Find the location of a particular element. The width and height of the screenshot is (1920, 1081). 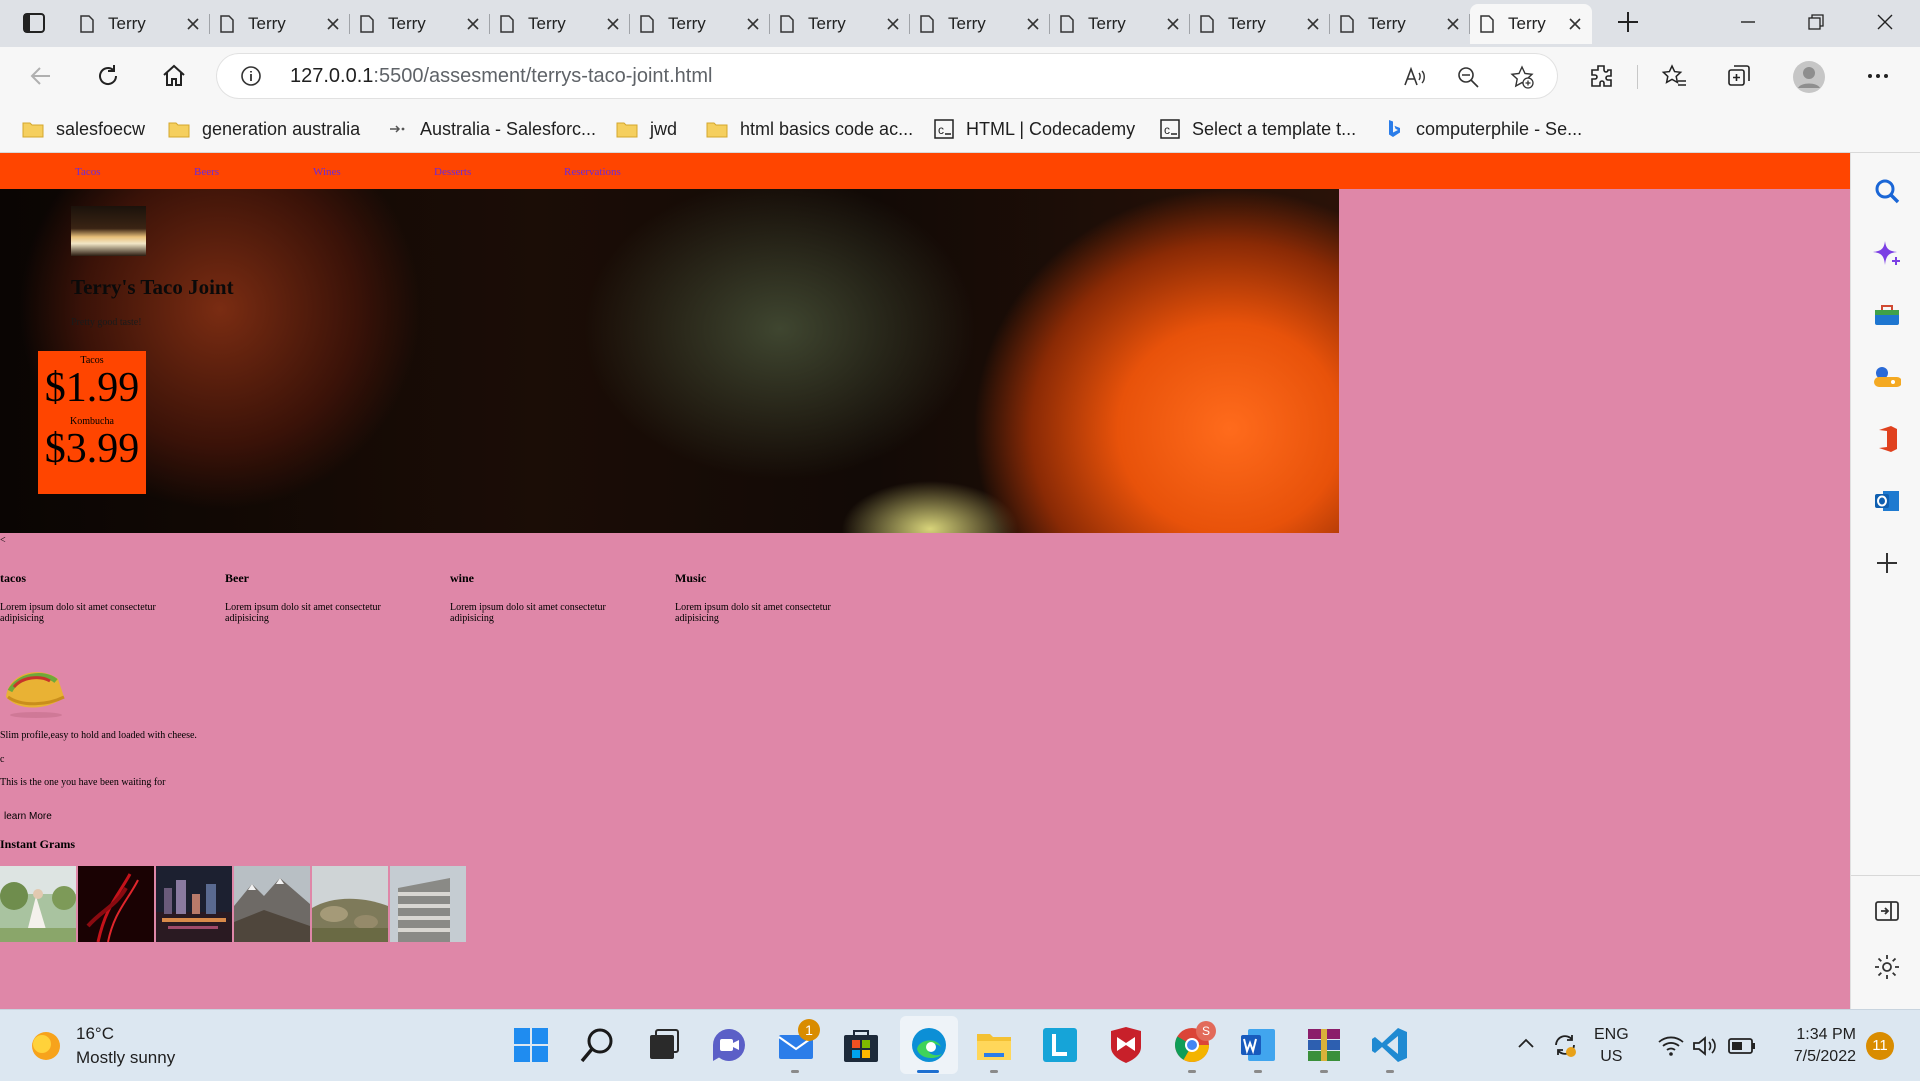

gram-photo-woman-in-meadow is located at coordinates (38, 904).